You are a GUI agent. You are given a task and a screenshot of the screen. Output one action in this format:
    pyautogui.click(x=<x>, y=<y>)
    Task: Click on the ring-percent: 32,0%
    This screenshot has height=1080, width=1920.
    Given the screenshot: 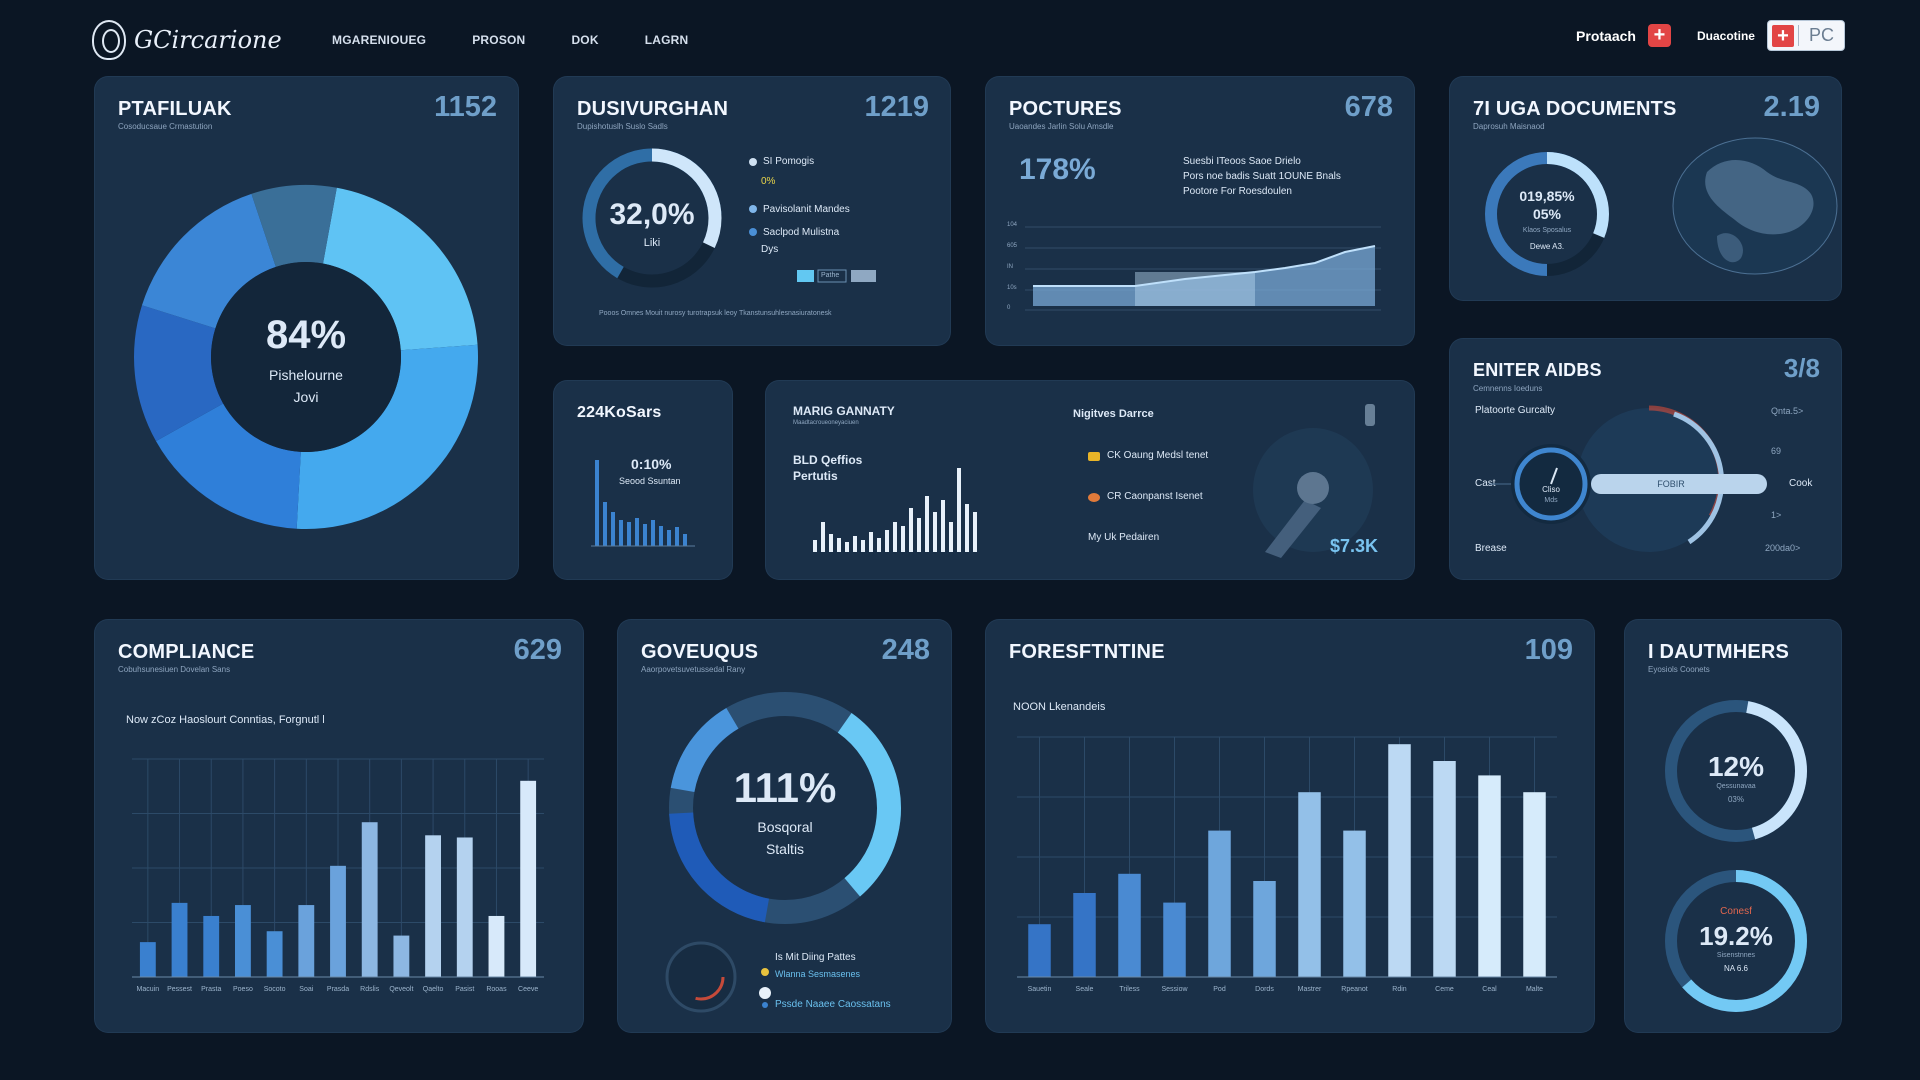 What is the action you would take?
    pyautogui.click(x=652, y=214)
    